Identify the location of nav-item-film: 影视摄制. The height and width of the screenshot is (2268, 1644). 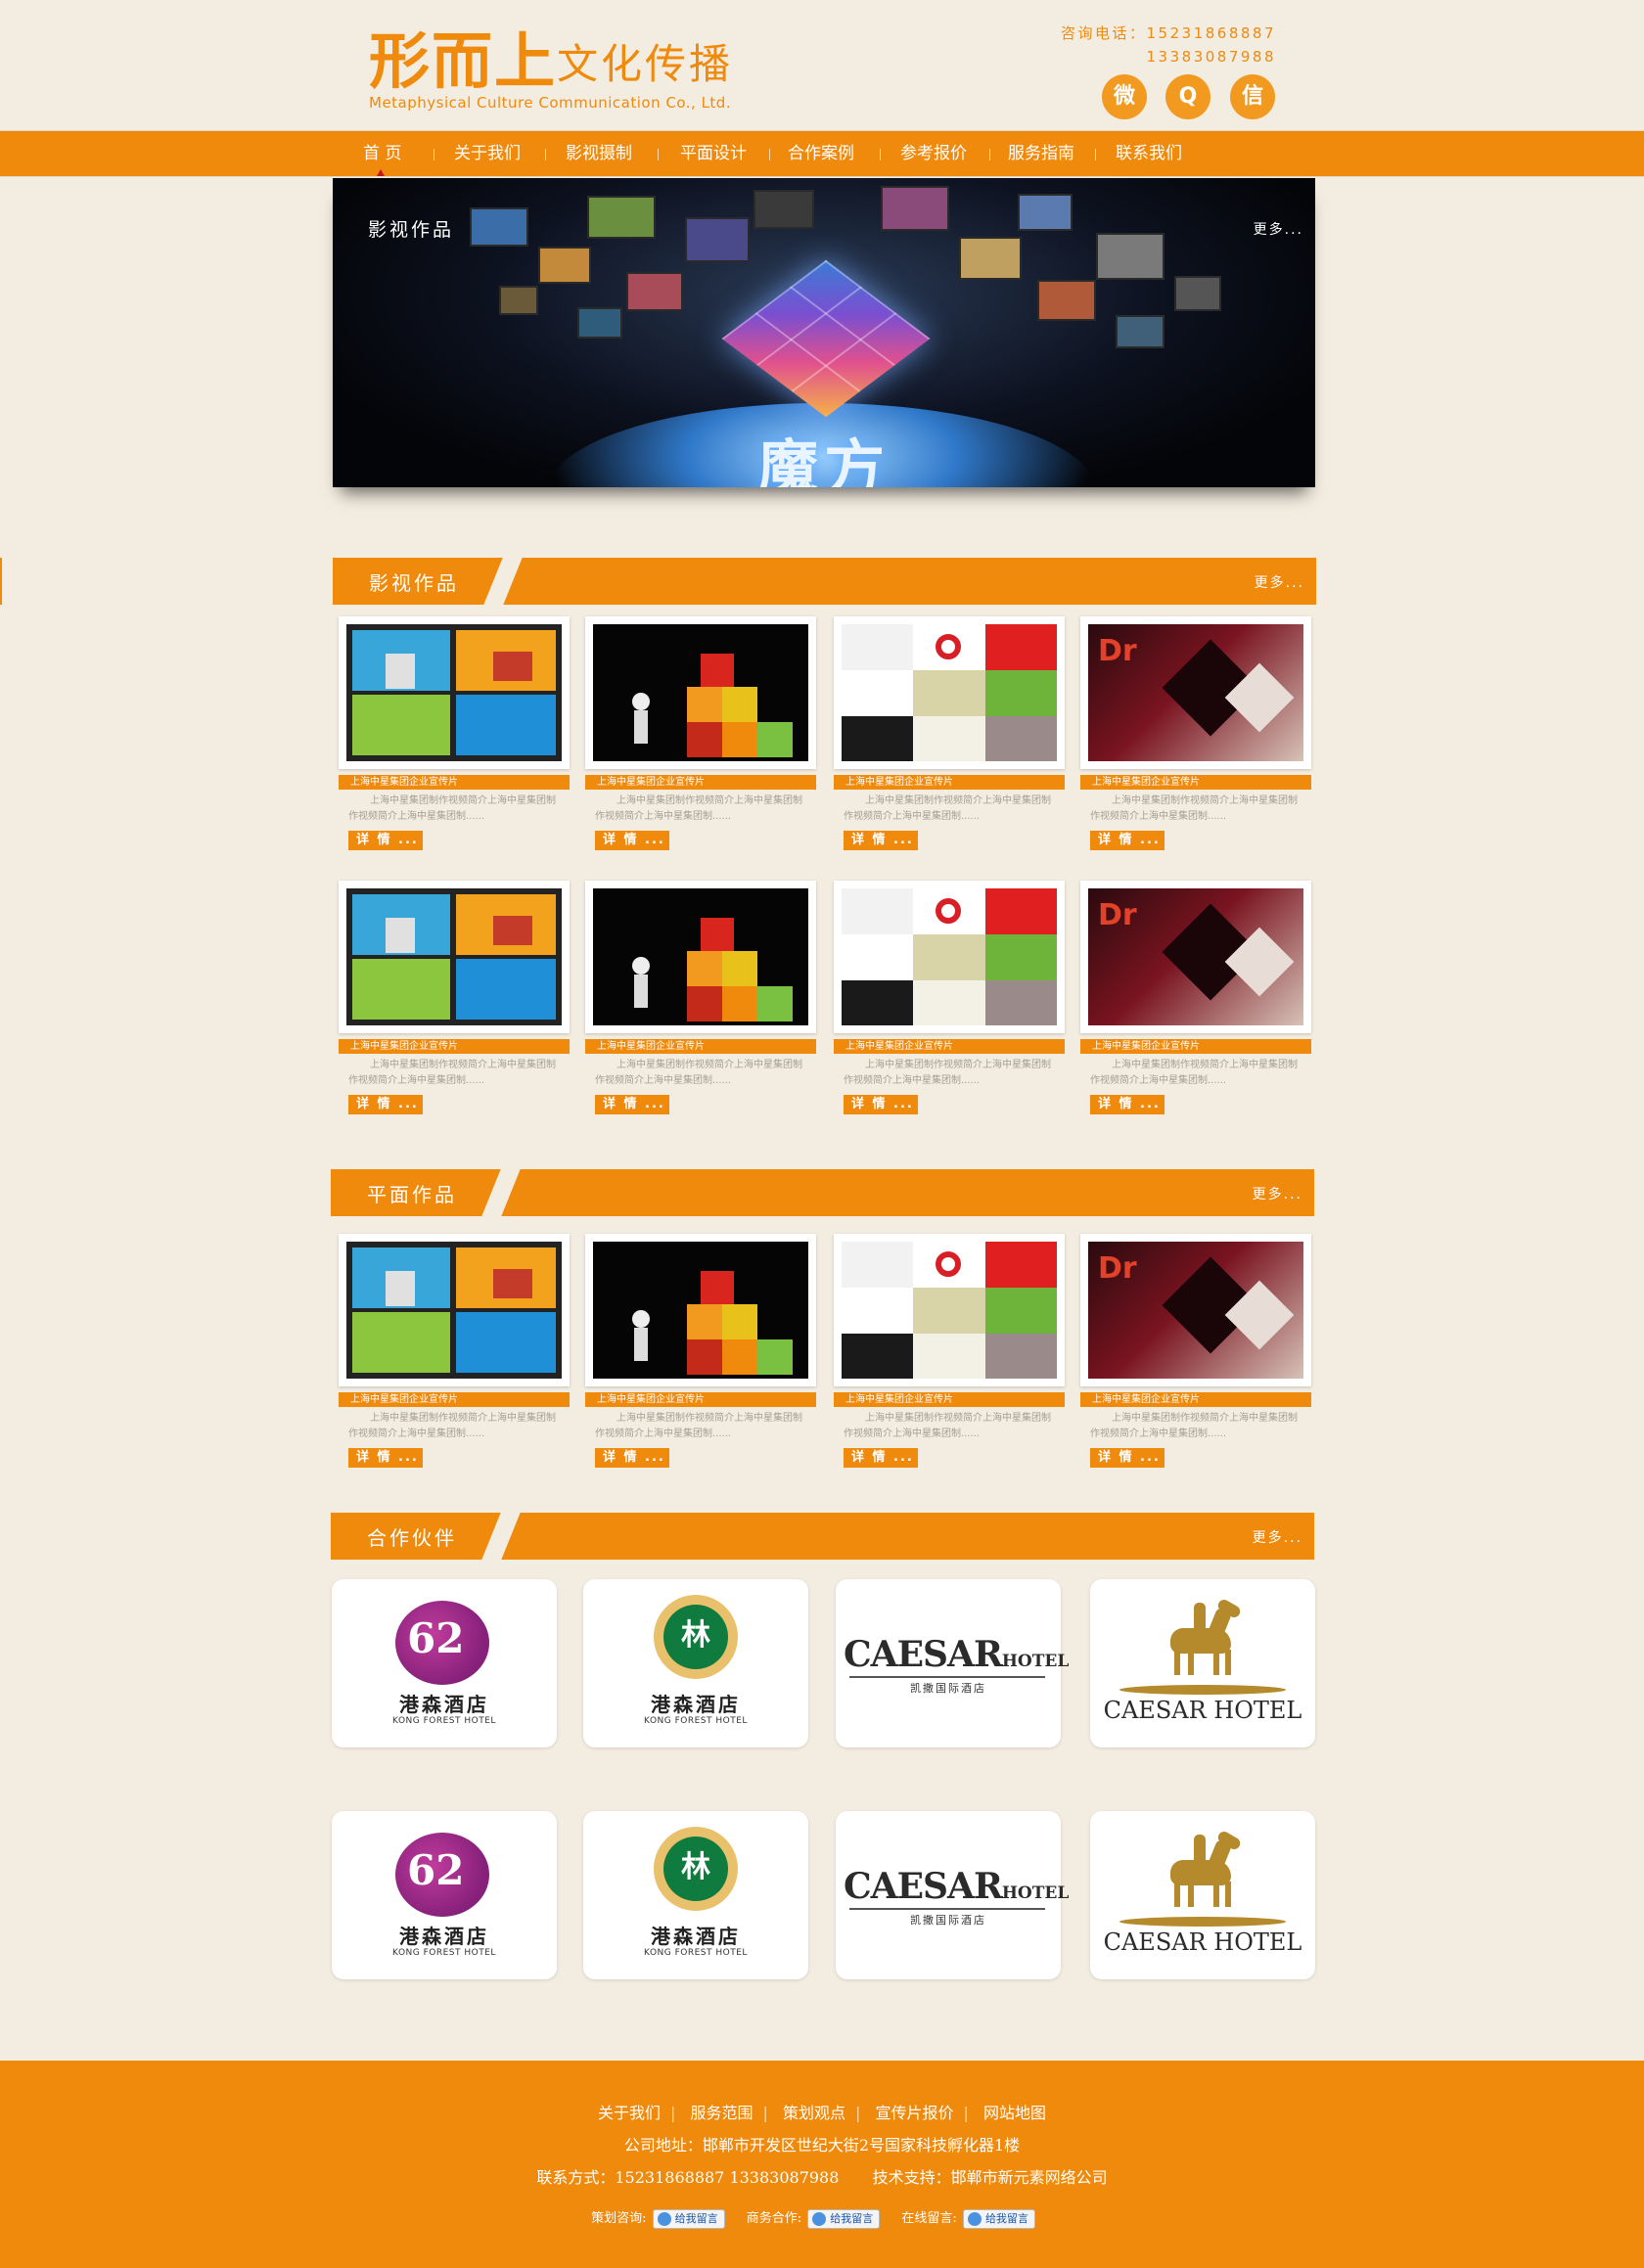
(599, 153).